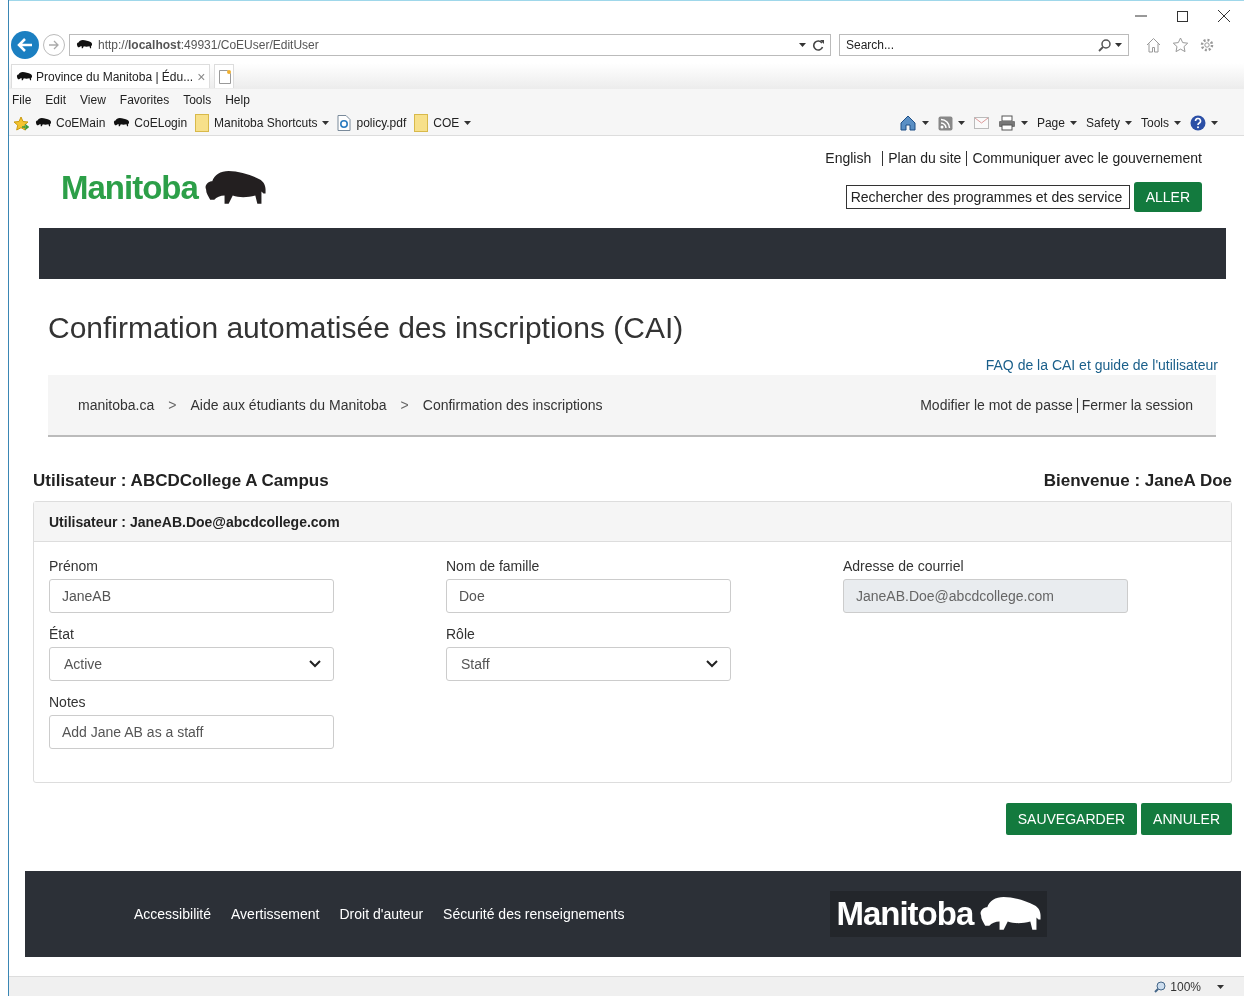 This screenshot has width=1244, height=996. Describe the element at coordinates (1198, 123) in the screenshot. I see `help-icon` at that location.